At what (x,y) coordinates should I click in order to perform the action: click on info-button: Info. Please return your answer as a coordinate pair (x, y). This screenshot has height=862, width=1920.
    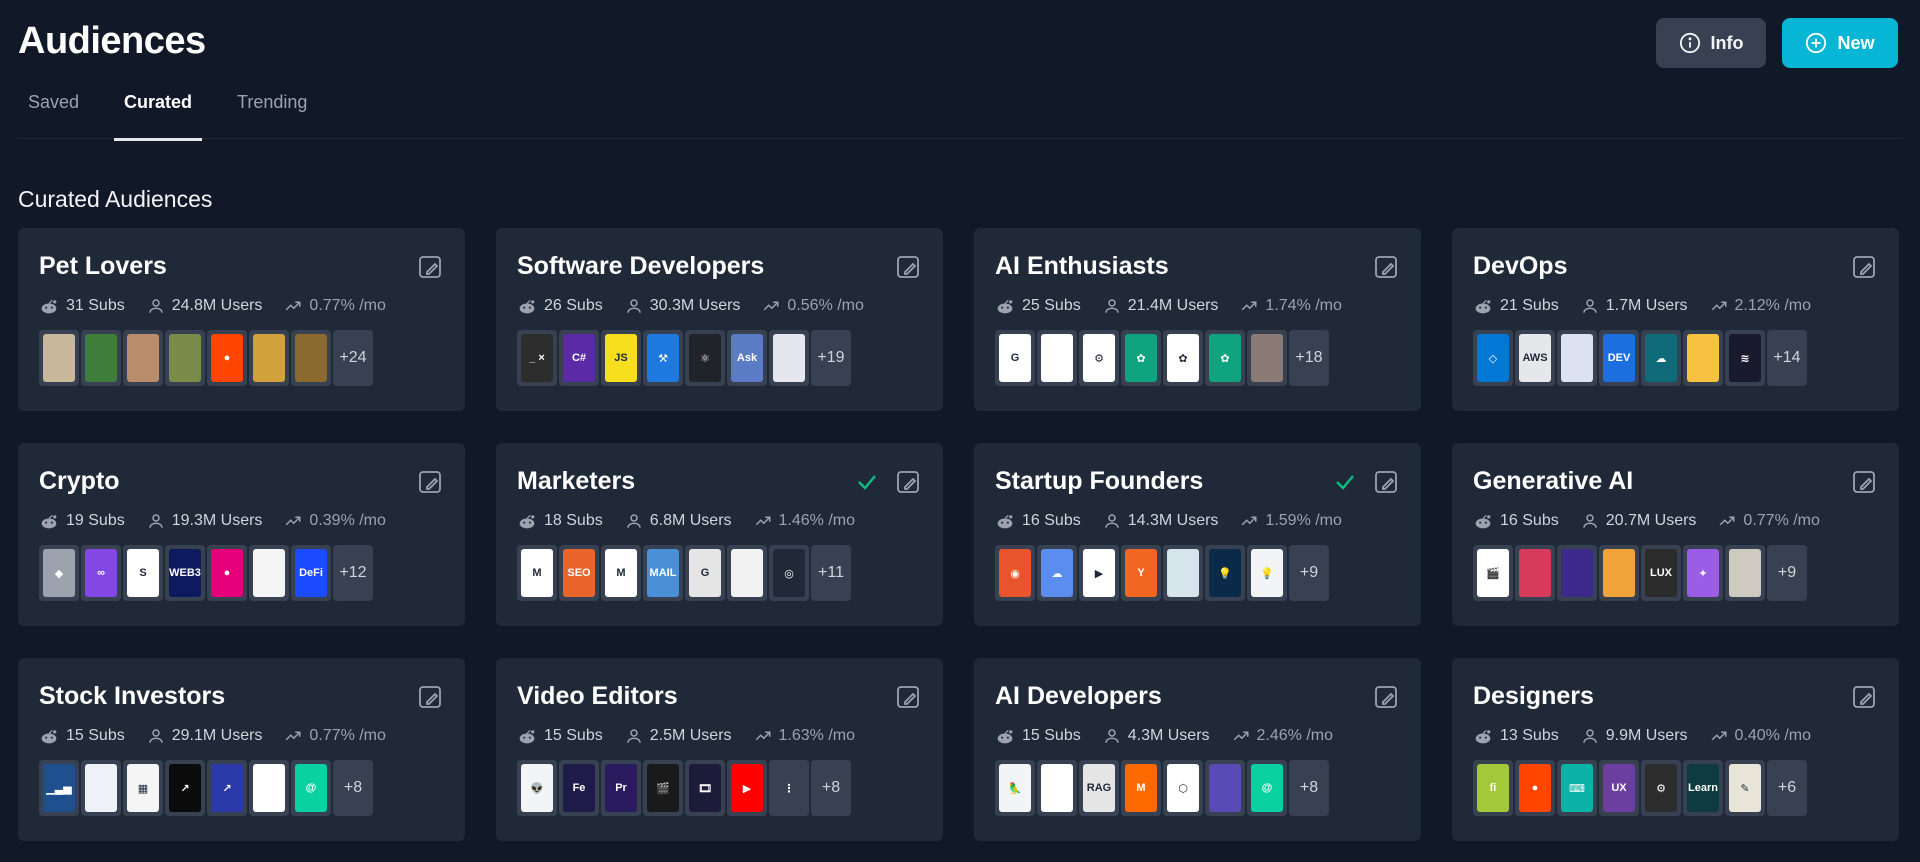
    Looking at the image, I should click on (1711, 43).